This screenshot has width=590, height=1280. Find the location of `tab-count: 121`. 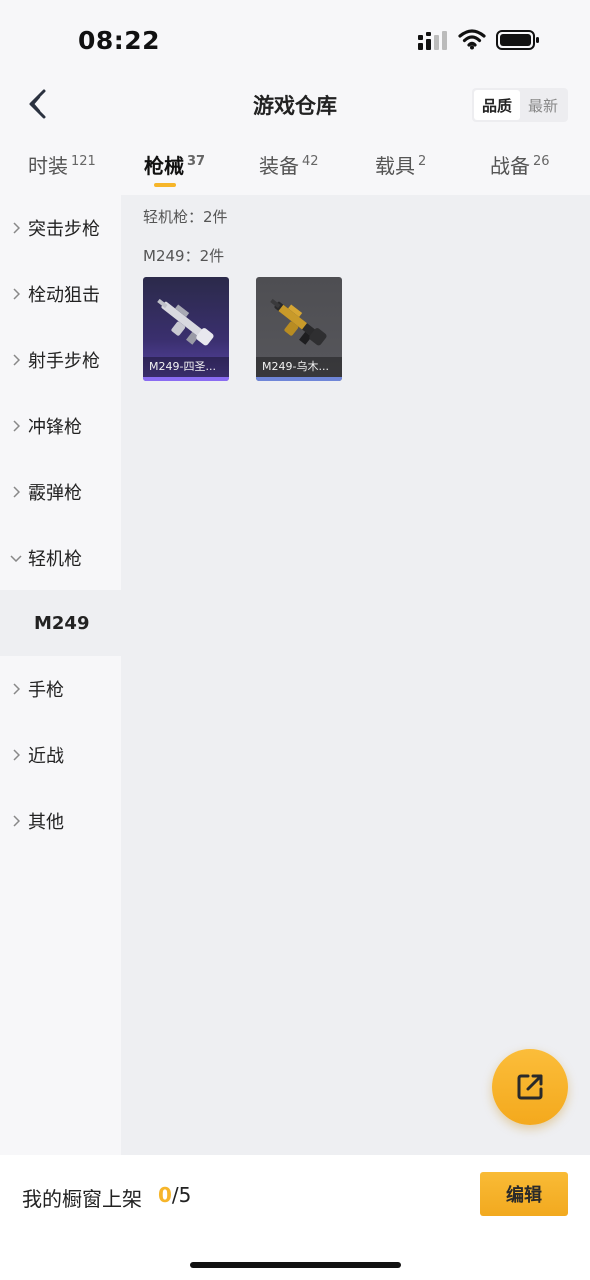

tab-count: 121 is located at coordinates (83, 161).